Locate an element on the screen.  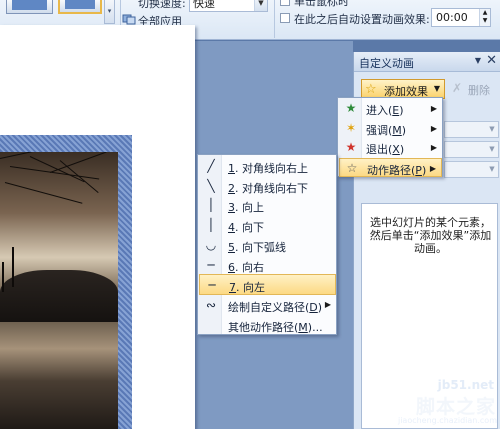
draw-custom-path-item: ∾ 绘制自定义路径(D) ▶ is located at coordinates (267, 305).